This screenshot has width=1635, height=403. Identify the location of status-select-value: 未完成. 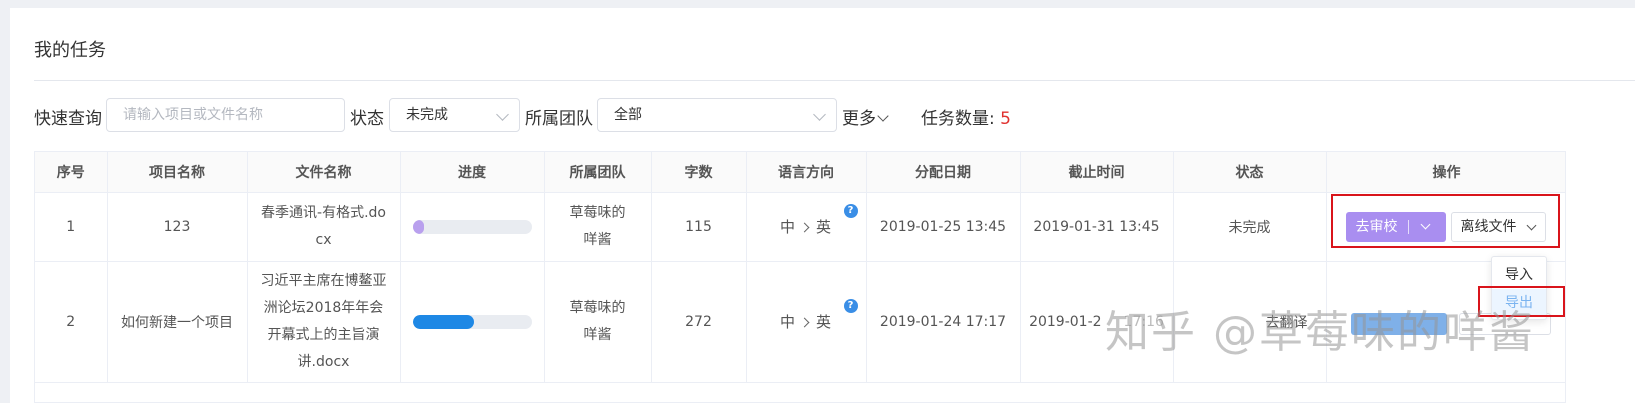
(427, 115).